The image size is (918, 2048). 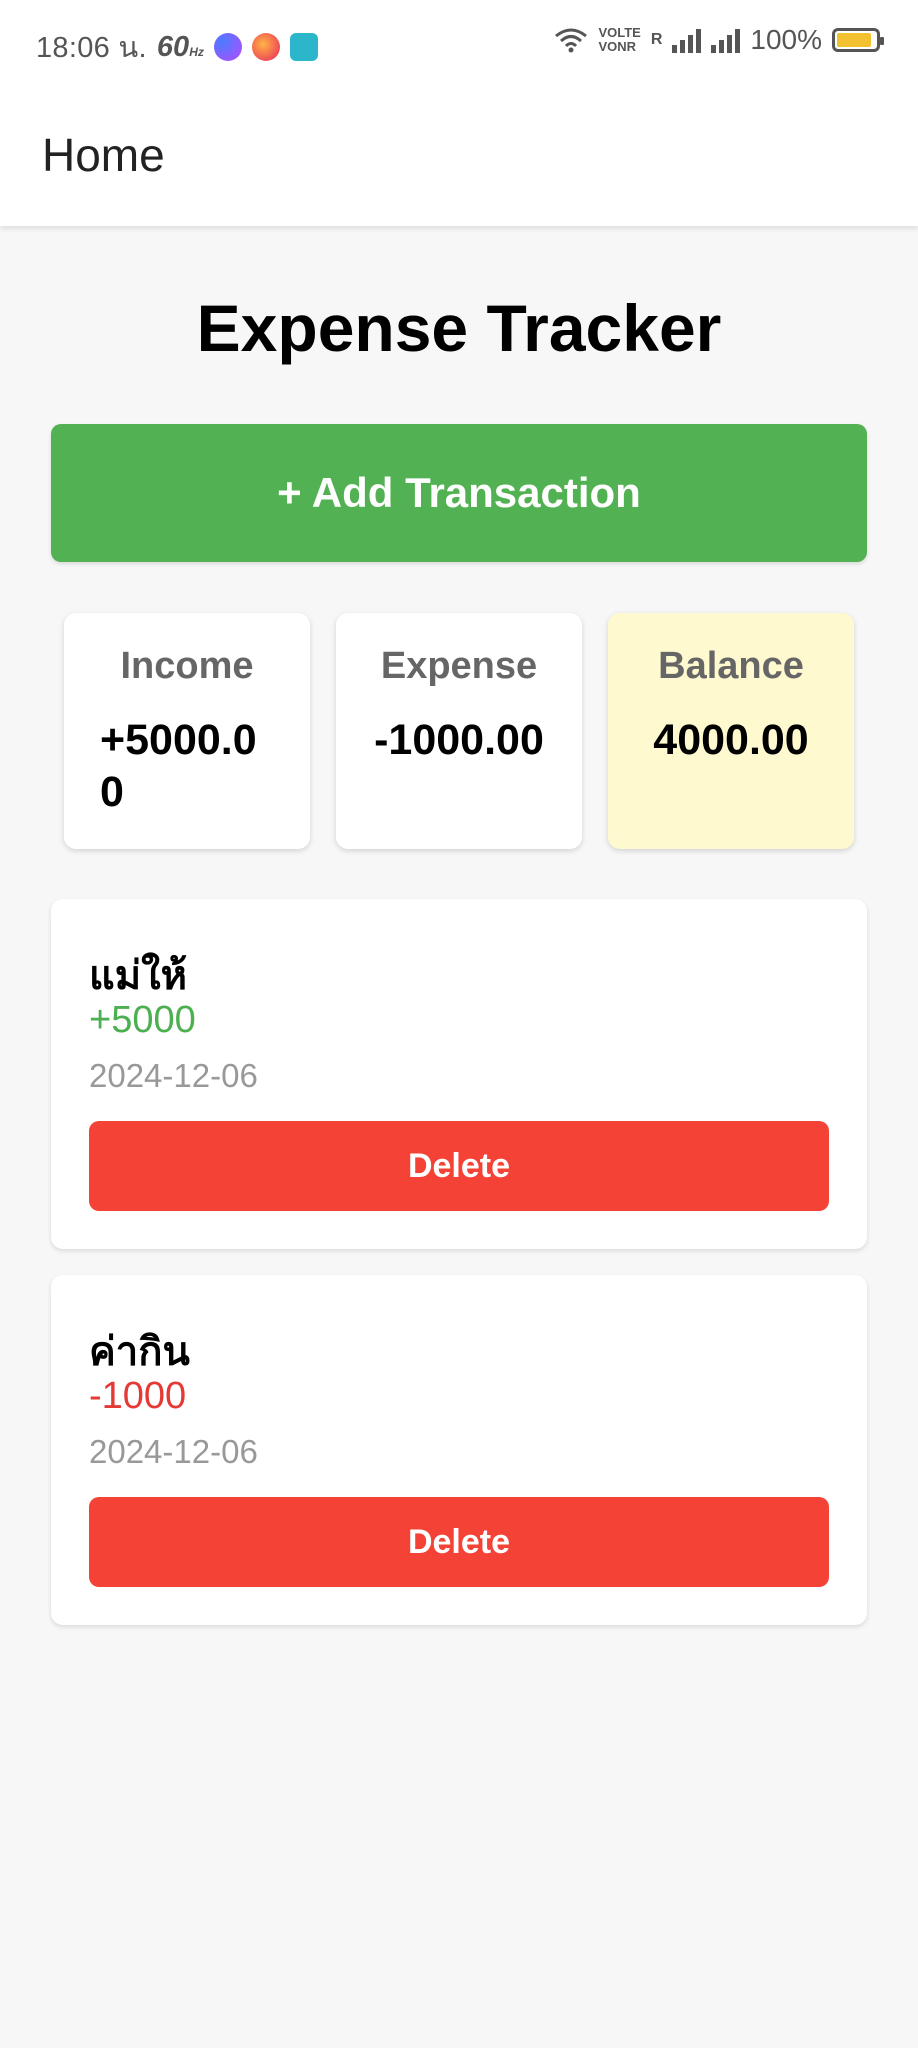 I want to click on vonr-label: VONR, so click(x=617, y=46).